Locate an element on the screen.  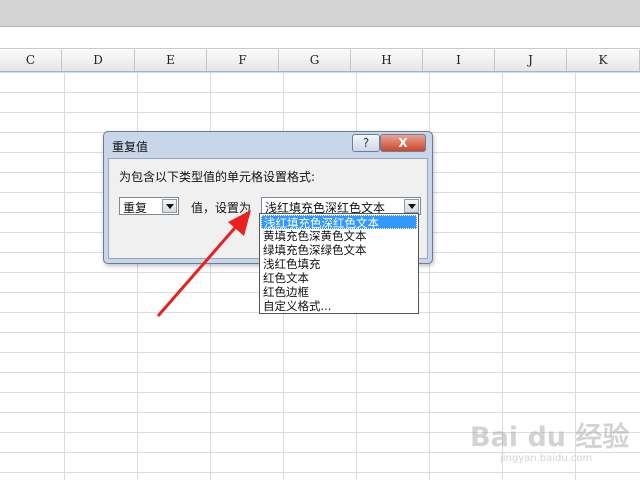
dropdown-option: 红色文本 is located at coordinates (339, 278).